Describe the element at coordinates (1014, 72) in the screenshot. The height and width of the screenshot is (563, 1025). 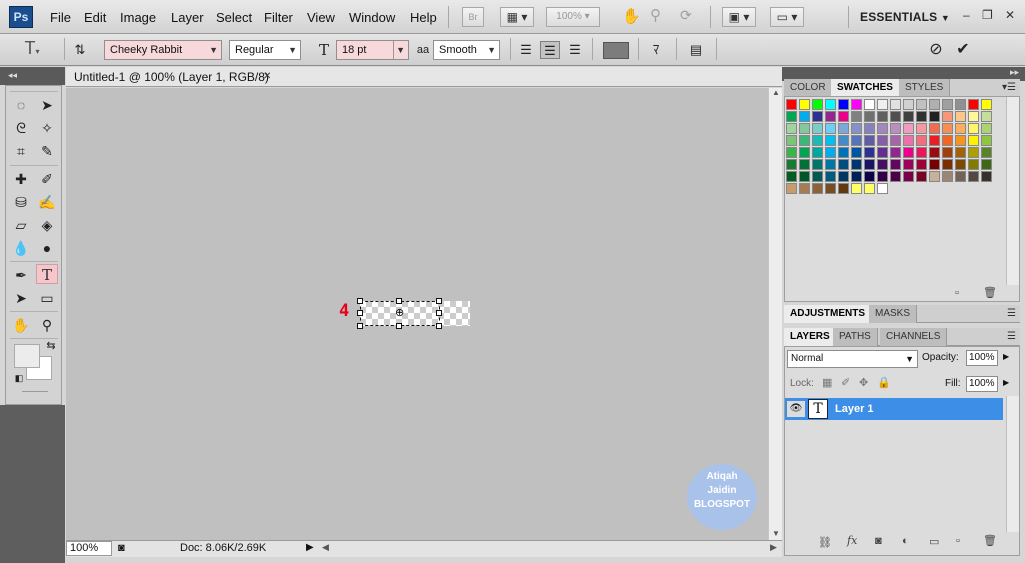
I see `collapse-panels-icon: ▸▸` at that location.